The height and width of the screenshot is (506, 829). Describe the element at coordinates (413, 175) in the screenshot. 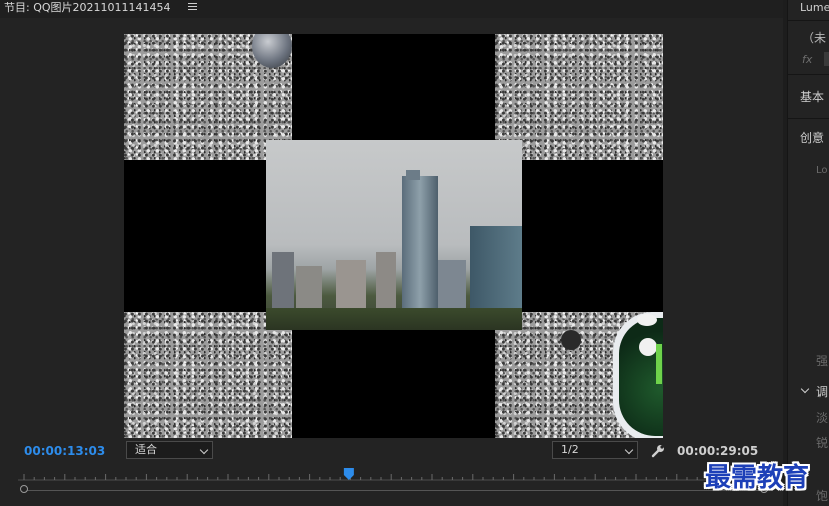

I see `tower-top` at that location.